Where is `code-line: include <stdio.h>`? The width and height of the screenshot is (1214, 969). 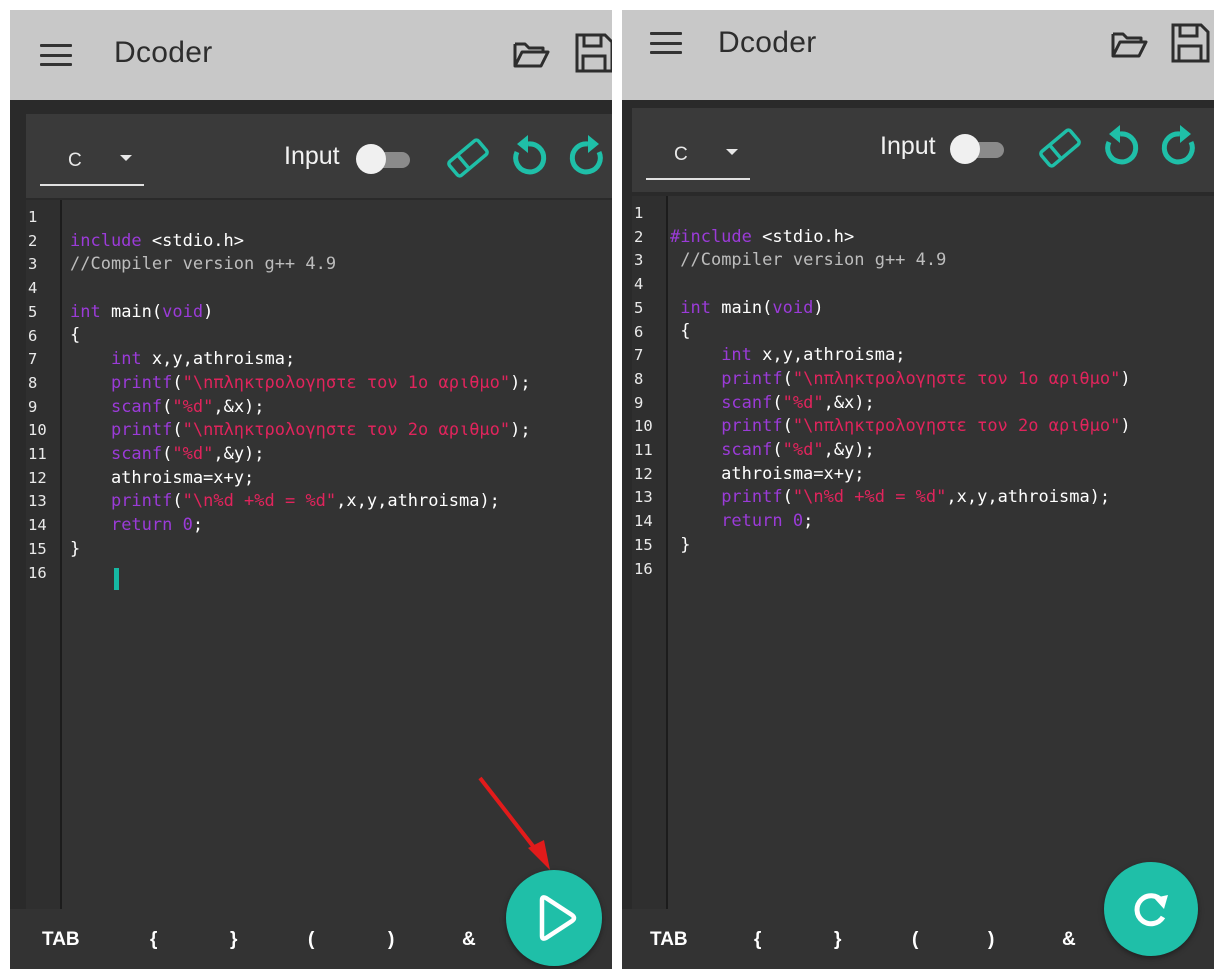
code-line: include <stdio.h> is located at coordinates (157, 240).